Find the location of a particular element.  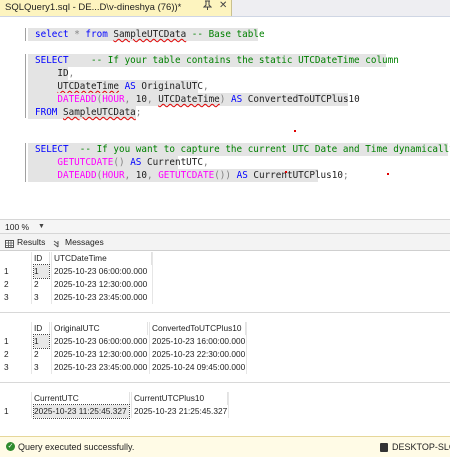

column-header: UTCDateTime is located at coordinates (102, 258).